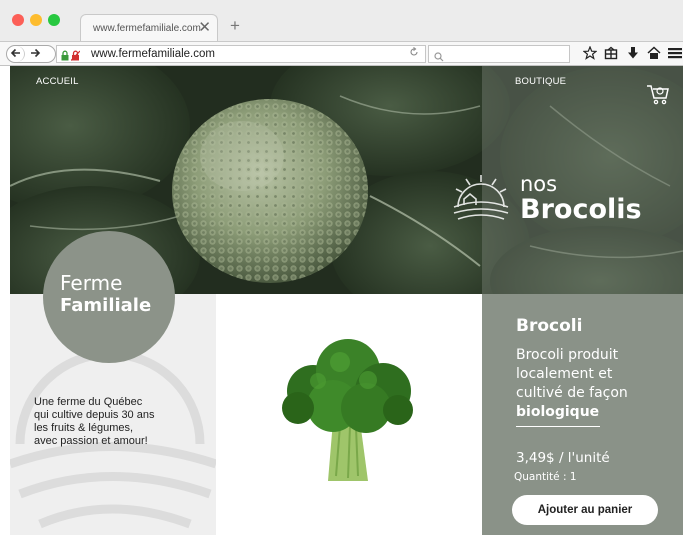 The width and height of the screenshot is (683, 535). What do you see at coordinates (153, 54) in the screenshot?
I see `url-text: www.fermefamiliale.com` at bounding box center [153, 54].